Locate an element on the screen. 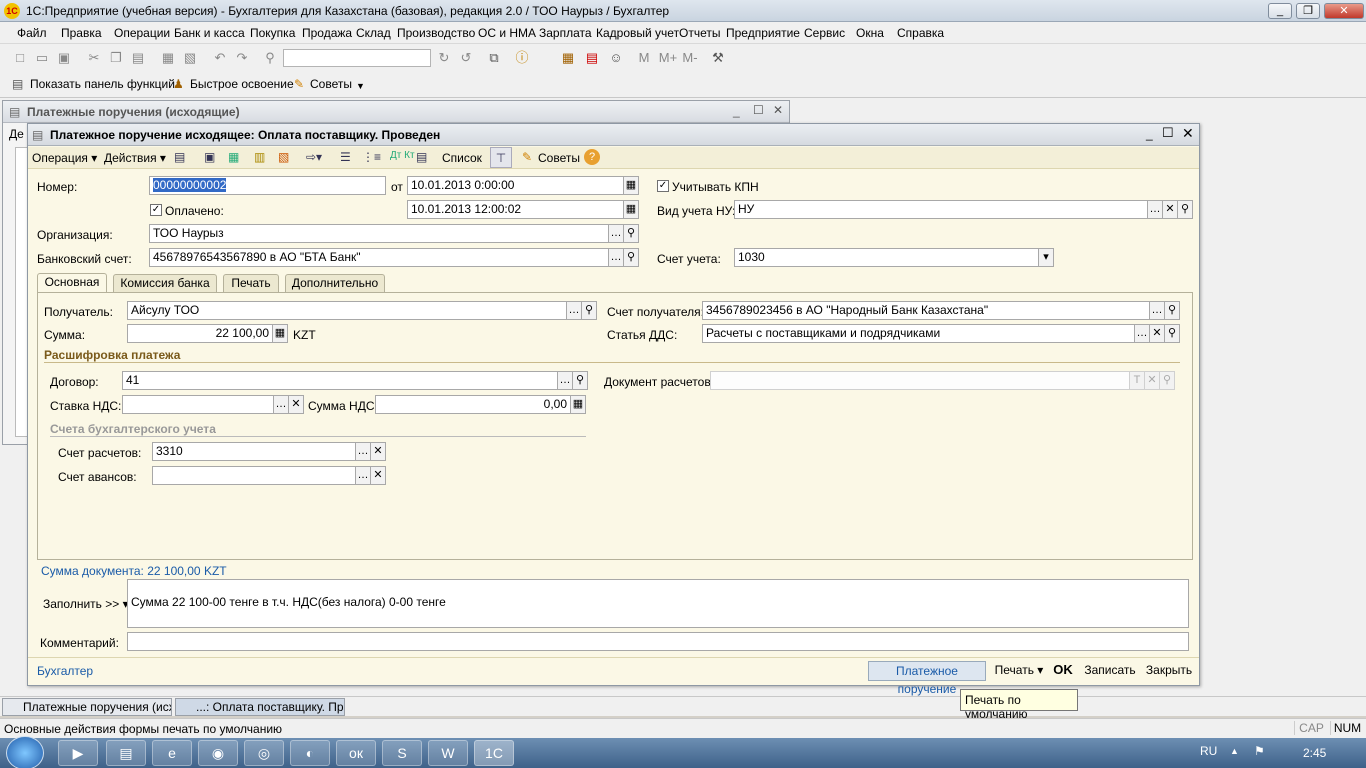 This screenshot has width=1366, height=768. chevron-down-icon: ▾ is located at coordinates (1046, 257).